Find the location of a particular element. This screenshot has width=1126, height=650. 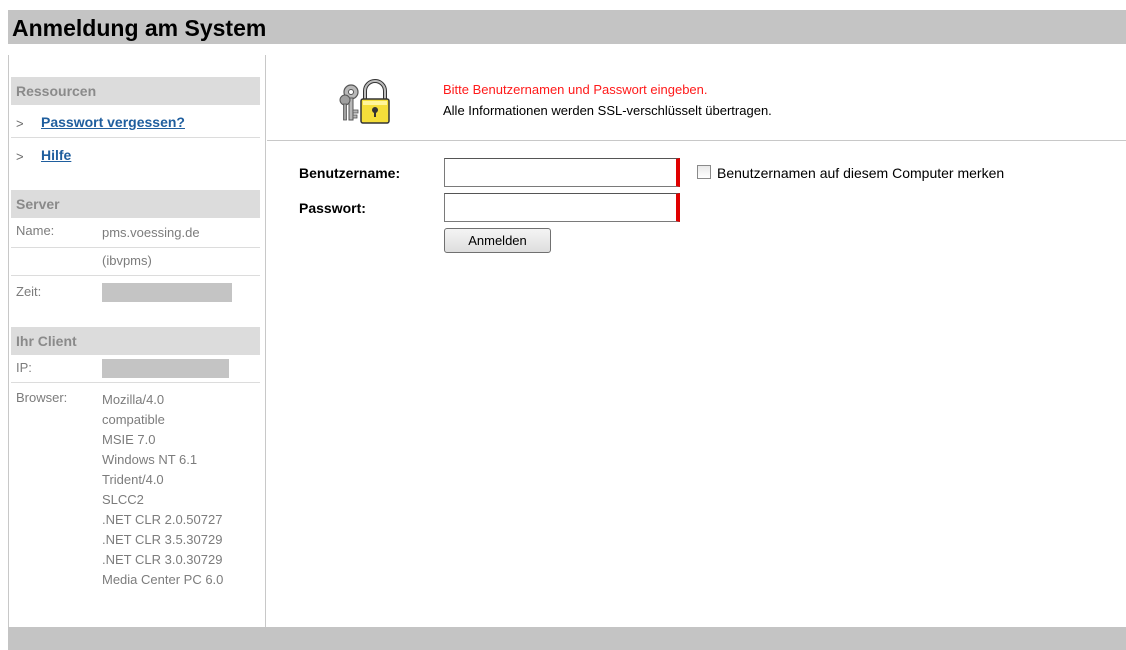

help-row: > Hilfe is located at coordinates (135, 157).